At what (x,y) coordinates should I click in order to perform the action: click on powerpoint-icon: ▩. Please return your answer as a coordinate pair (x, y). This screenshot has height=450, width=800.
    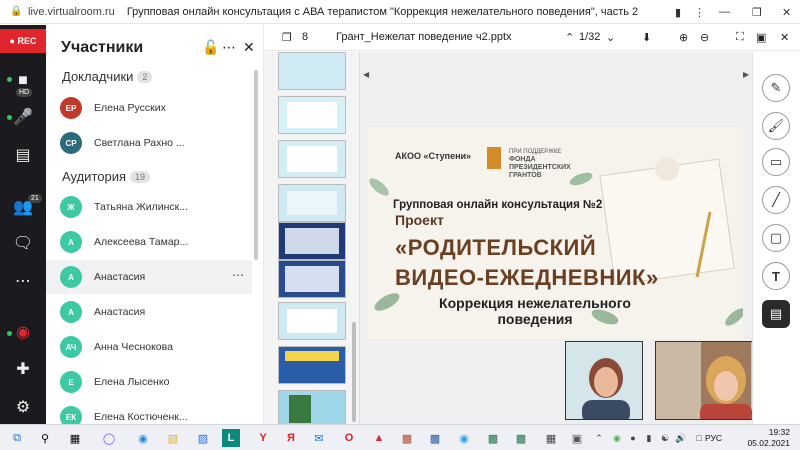
    Looking at the image, I should click on (407, 438).